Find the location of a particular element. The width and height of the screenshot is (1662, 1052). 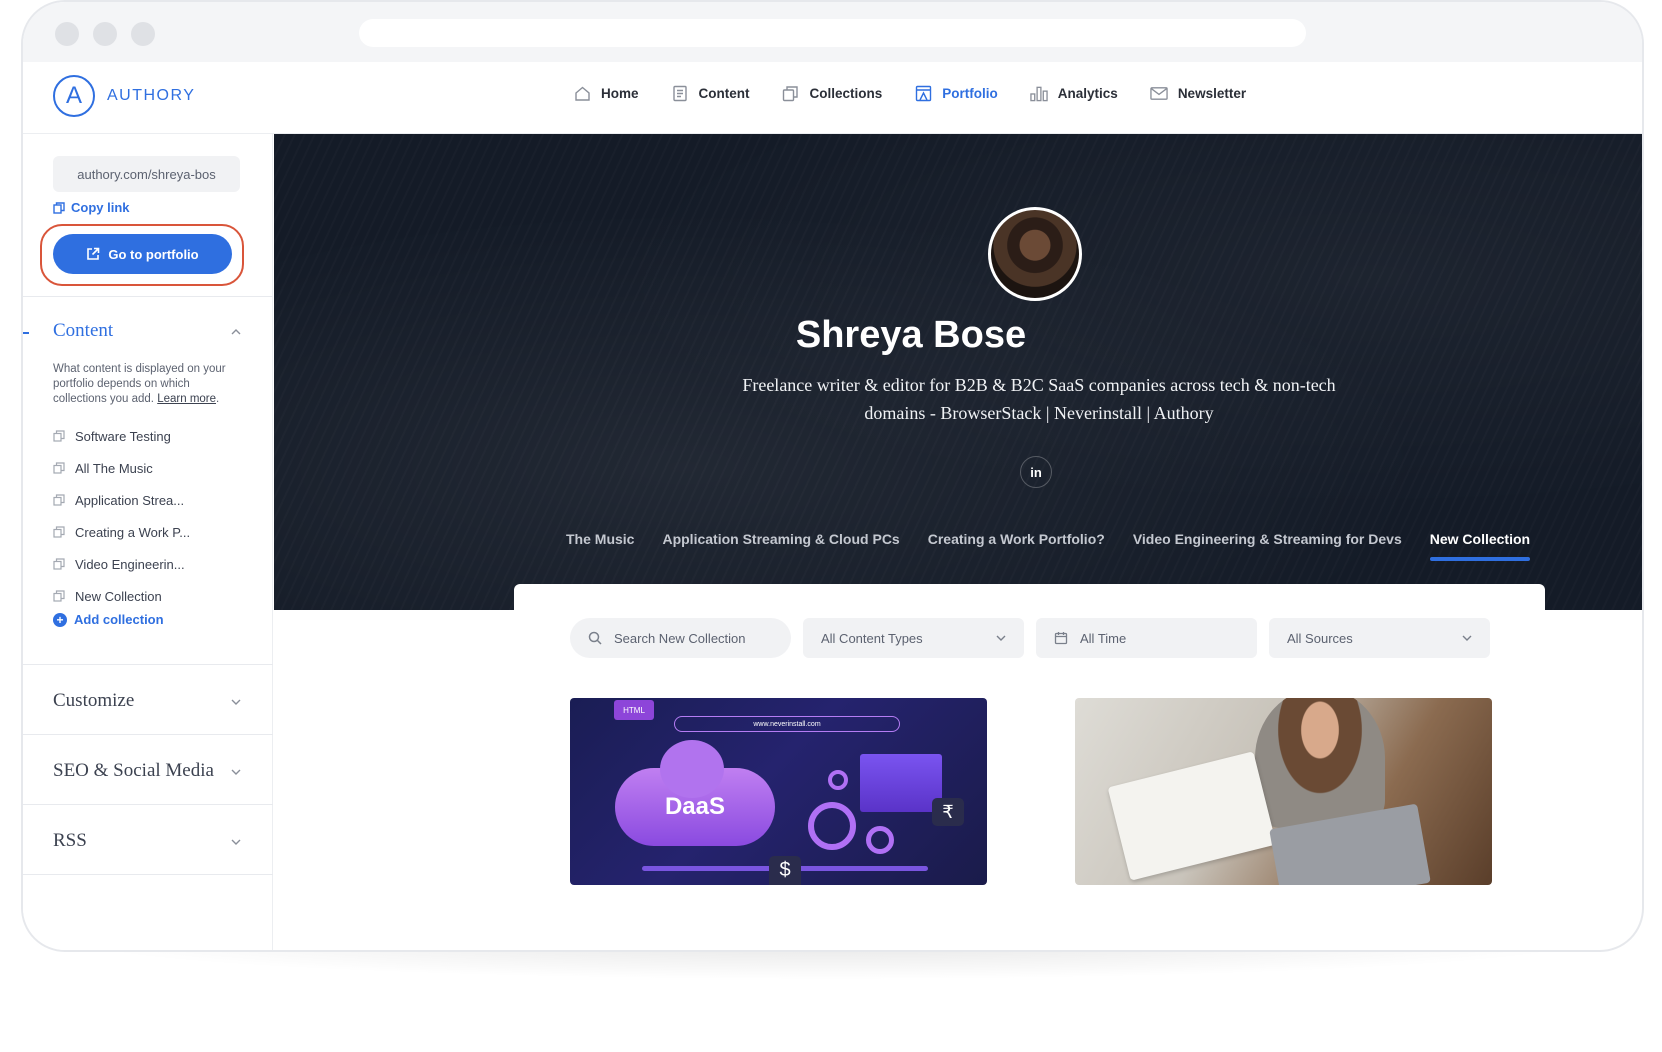

time-range-select: All Time is located at coordinates (1146, 638).